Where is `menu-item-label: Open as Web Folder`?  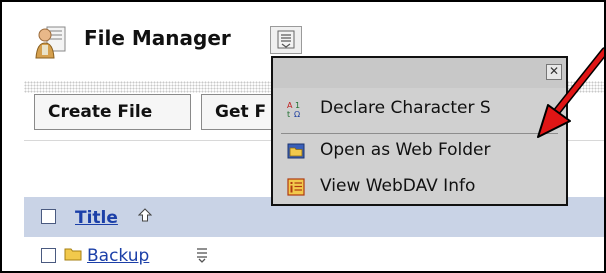 menu-item-label: Open as Web Folder is located at coordinates (405, 150).